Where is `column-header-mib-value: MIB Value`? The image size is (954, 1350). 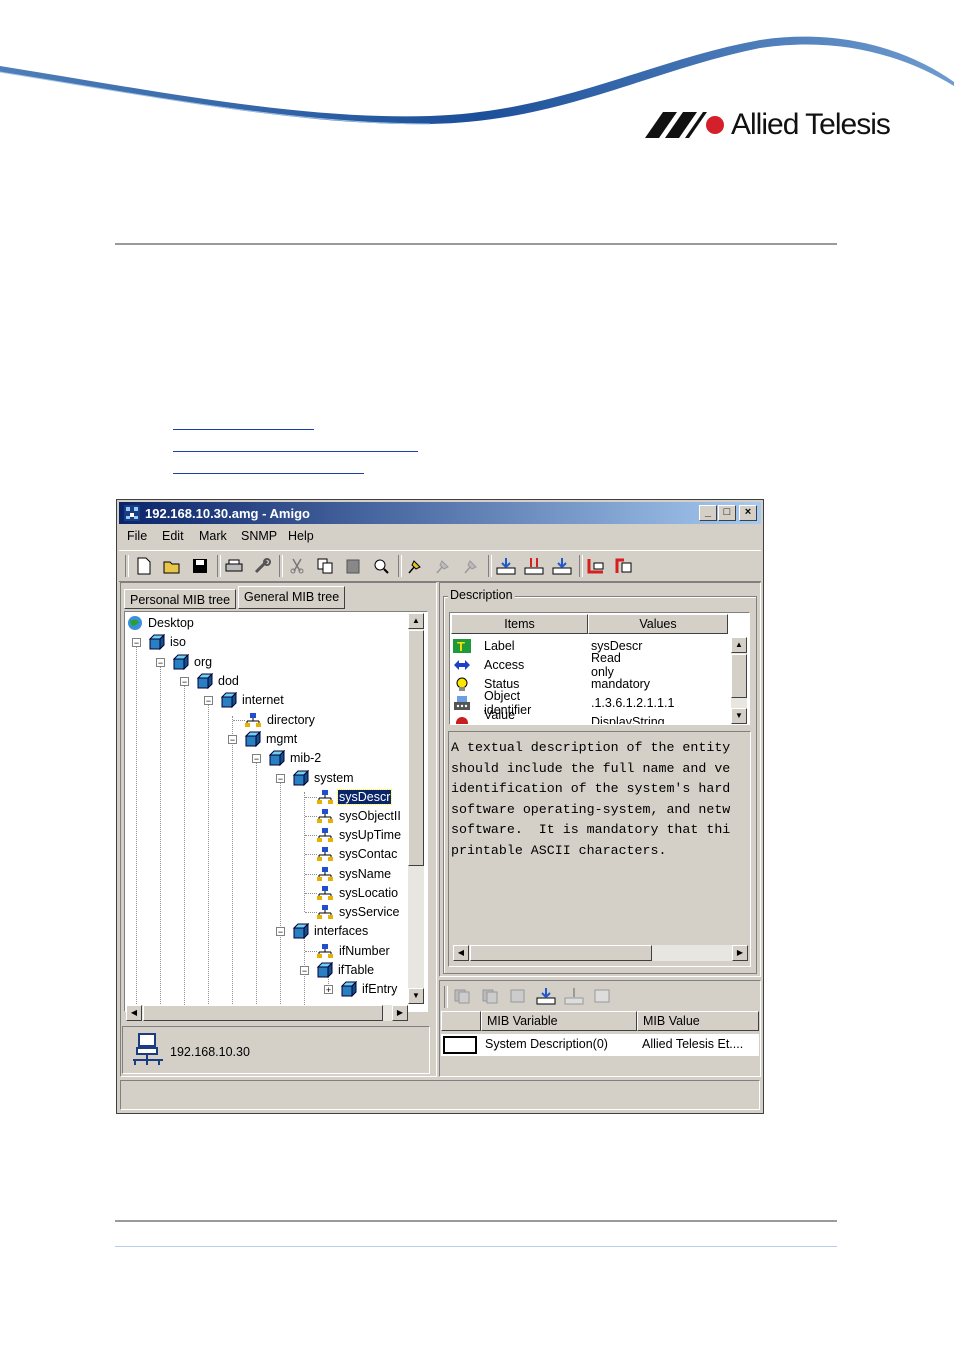
column-header-mib-value: MIB Value is located at coordinates (698, 1021).